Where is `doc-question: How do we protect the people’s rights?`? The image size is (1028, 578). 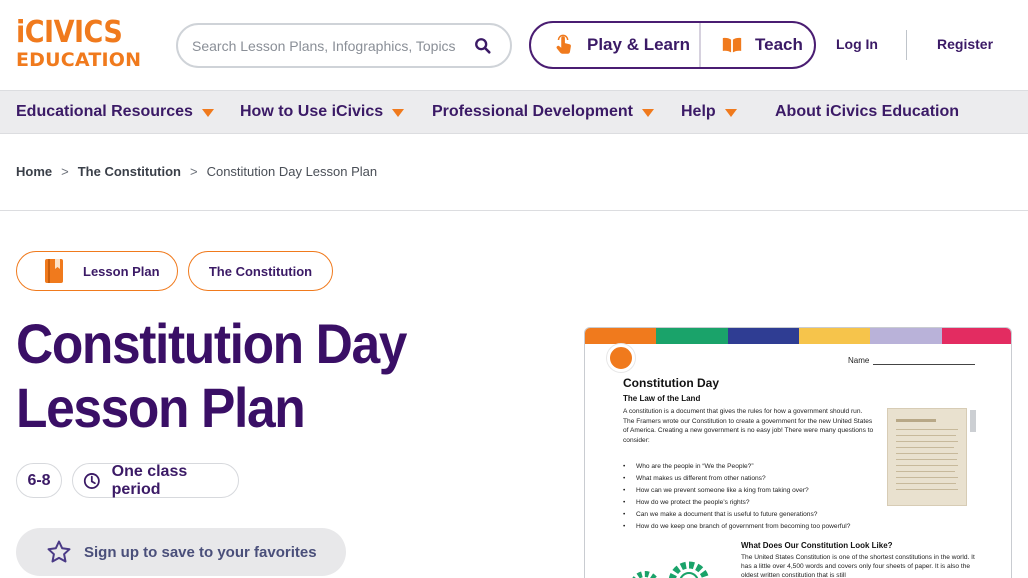
doc-question: How do we protect the people’s rights? is located at coordinates (749, 503).